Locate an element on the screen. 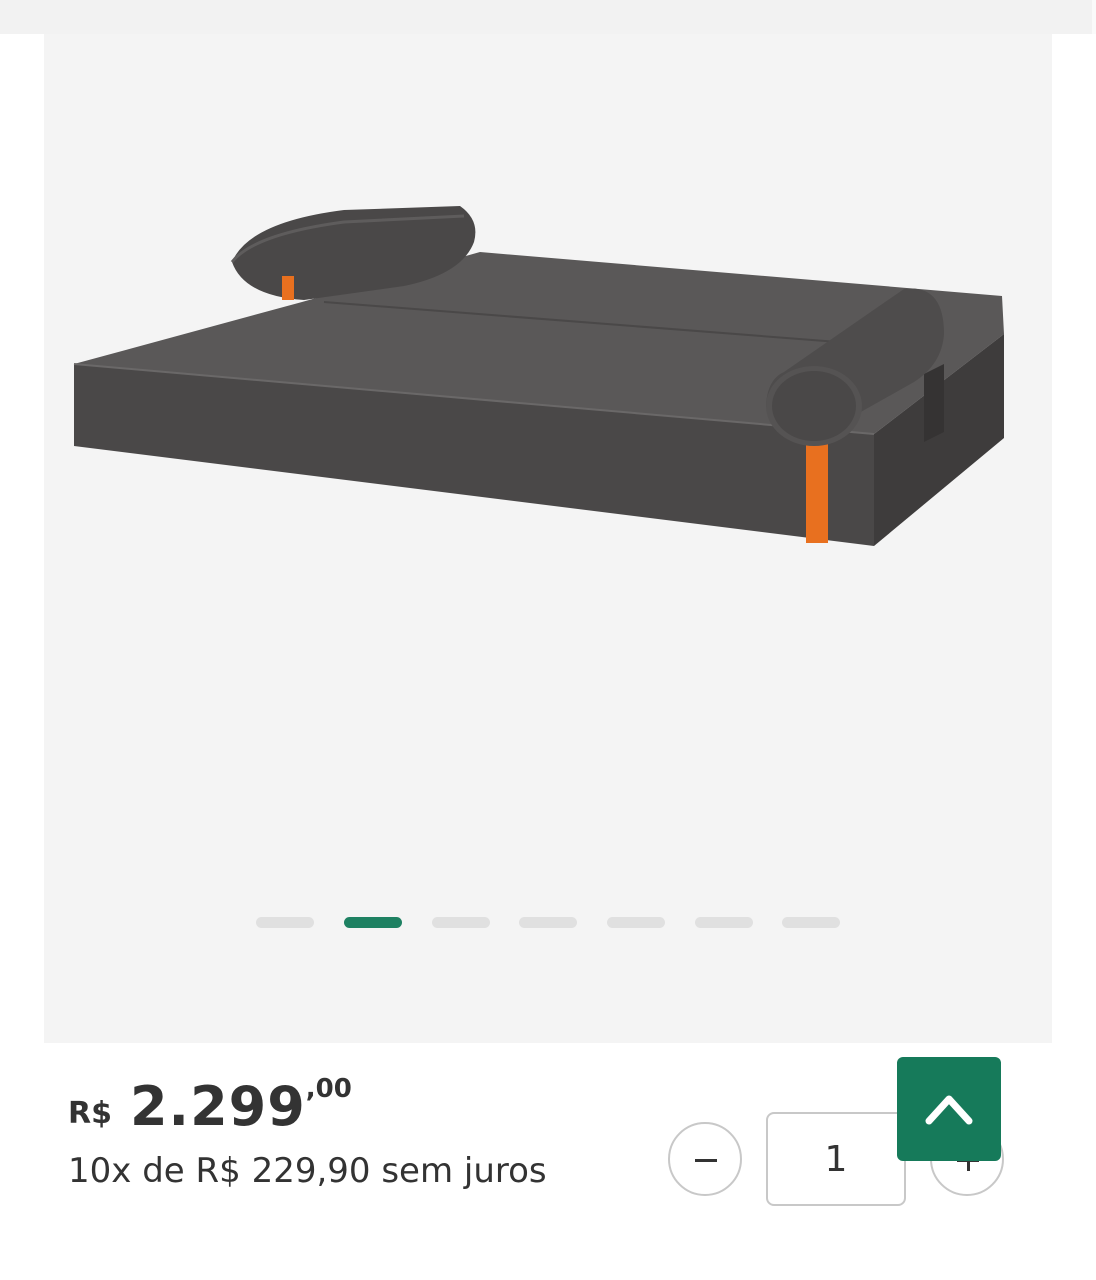 The image size is (1096, 1280). minus-icon is located at coordinates (706, 1160).